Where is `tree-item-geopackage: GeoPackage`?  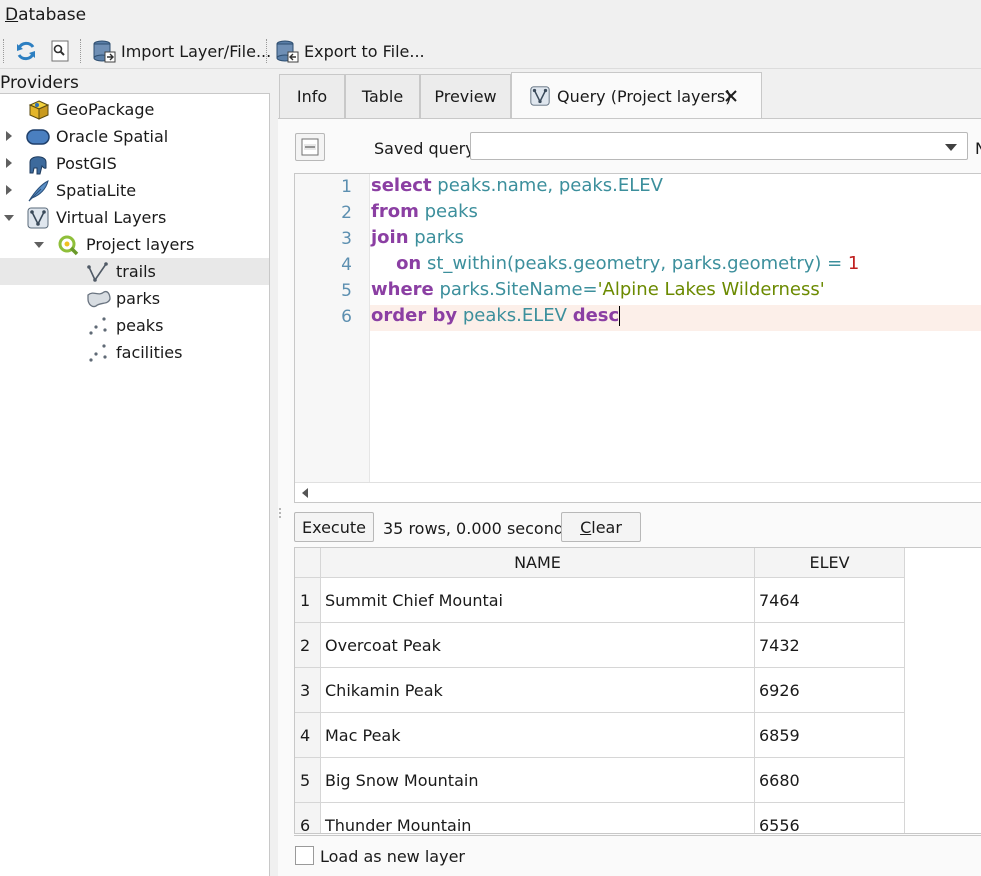 tree-item-geopackage: GeoPackage is located at coordinates (134, 109).